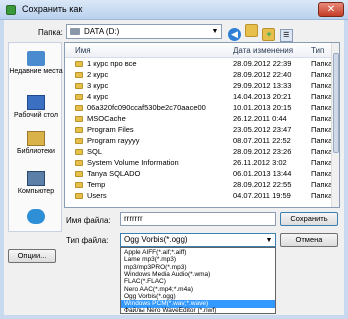 Image resolution: width=348 pixels, height=319 pixels. What do you see at coordinates (262, 173) in the screenshot?
I see `cell-date: 06.01.2013 13:44` at bounding box center [262, 173].